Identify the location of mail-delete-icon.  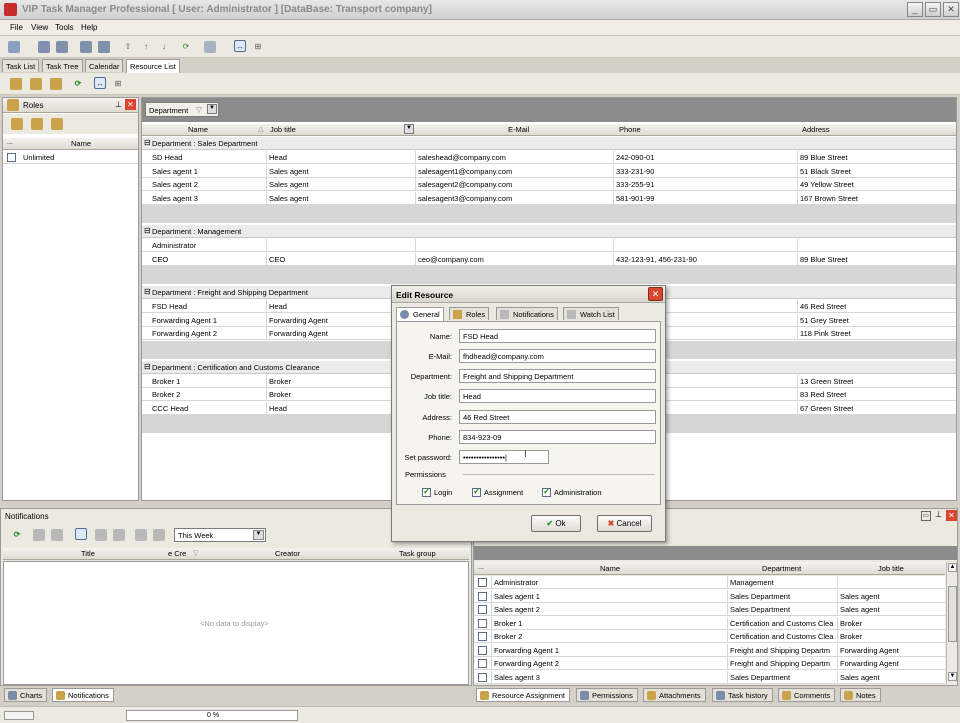
(57, 535).